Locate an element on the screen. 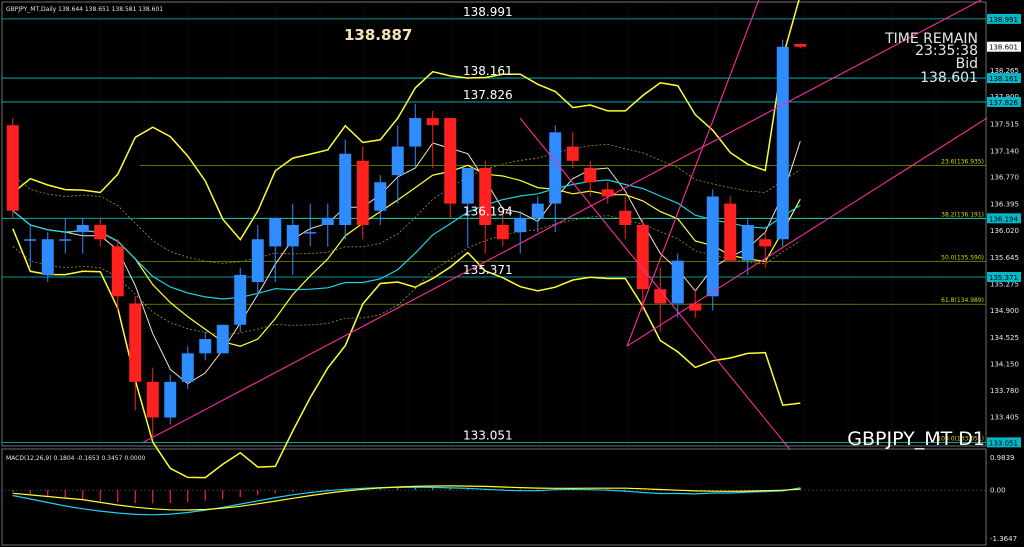  macd-tick-label: 0.00 is located at coordinates (998, 491).